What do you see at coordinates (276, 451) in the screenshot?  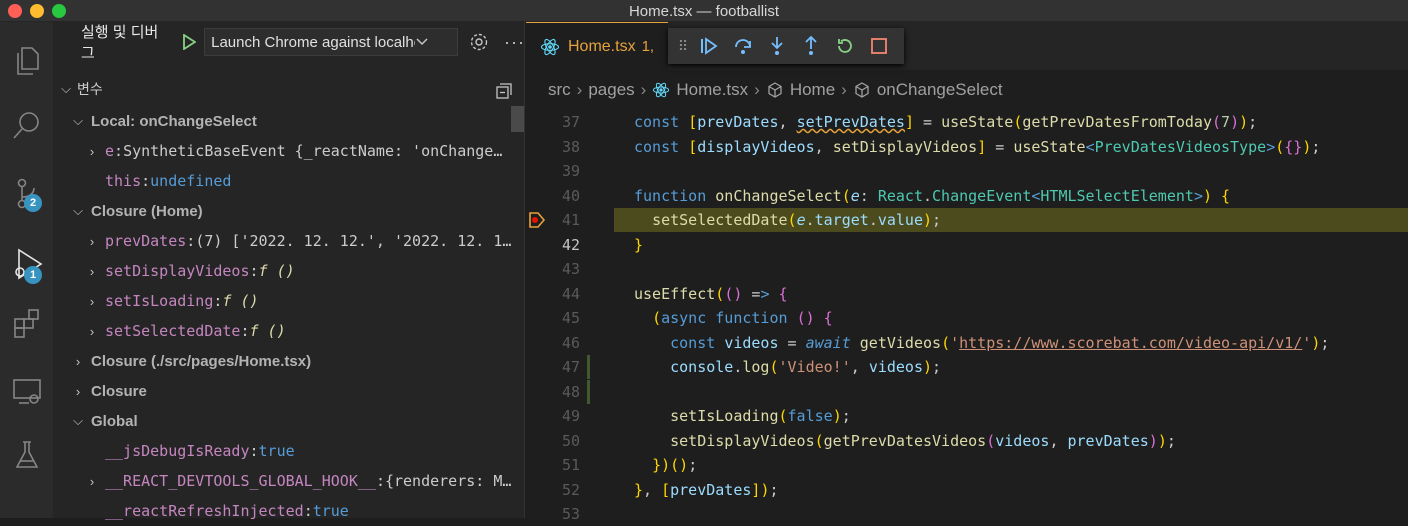 I see `variable-value: true` at bounding box center [276, 451].